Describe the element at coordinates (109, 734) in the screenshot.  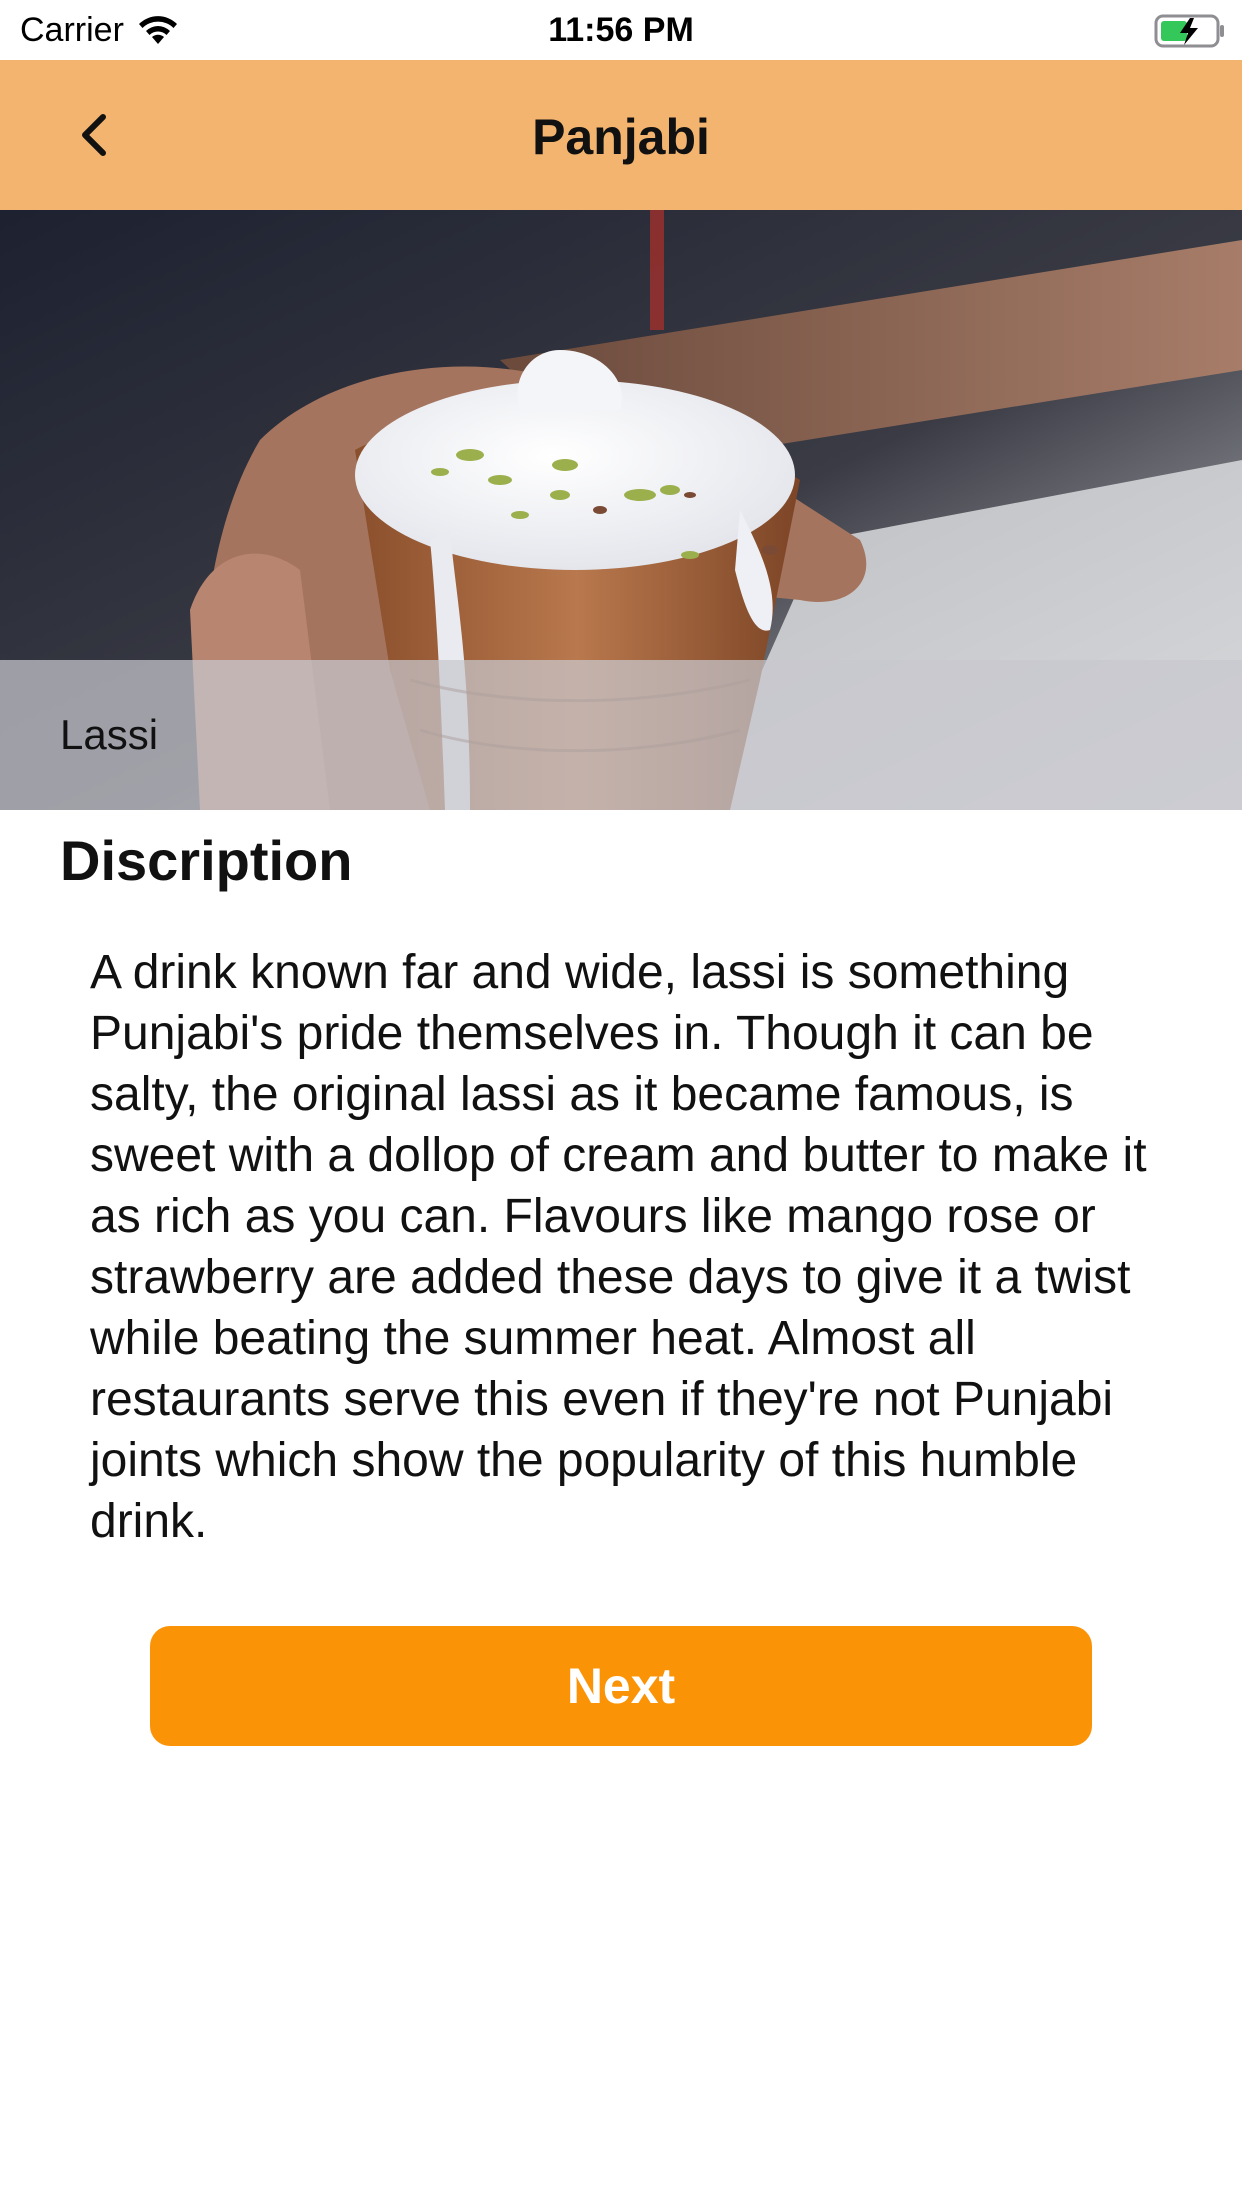
I see `dish-name: Lassi` at that location.